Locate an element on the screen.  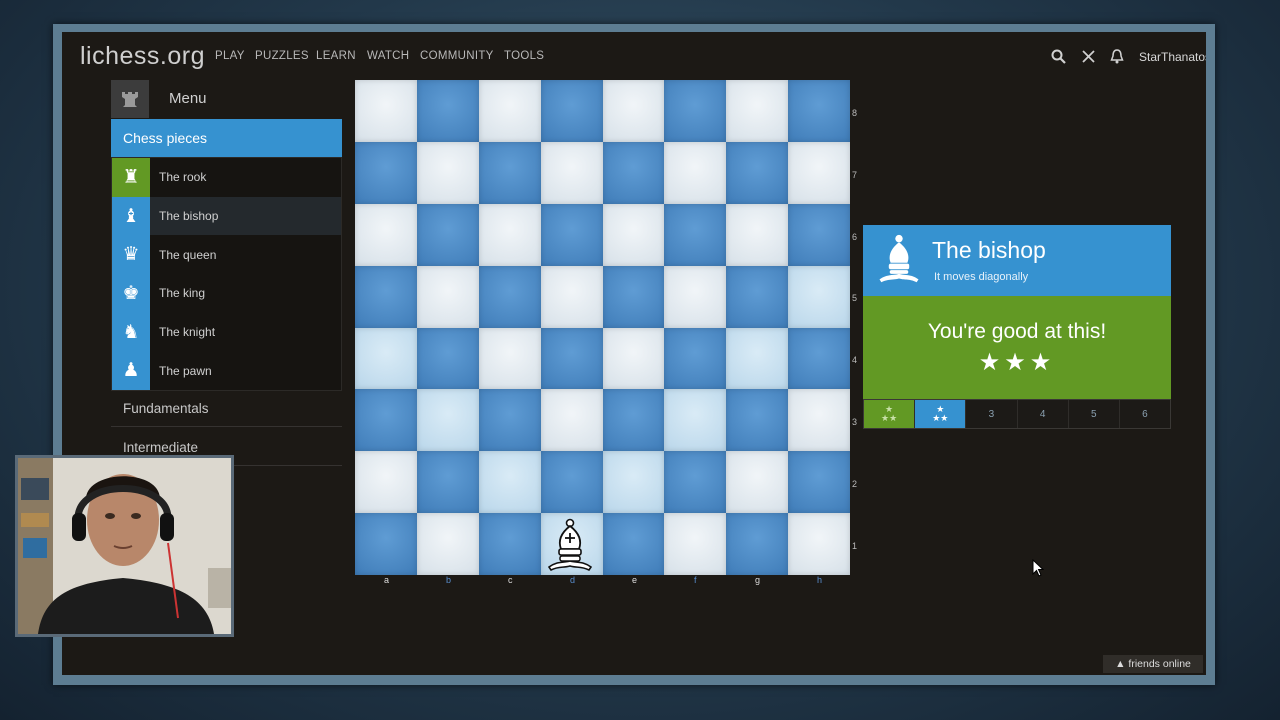
board-square-c1 is located at coordinates (509, 544).